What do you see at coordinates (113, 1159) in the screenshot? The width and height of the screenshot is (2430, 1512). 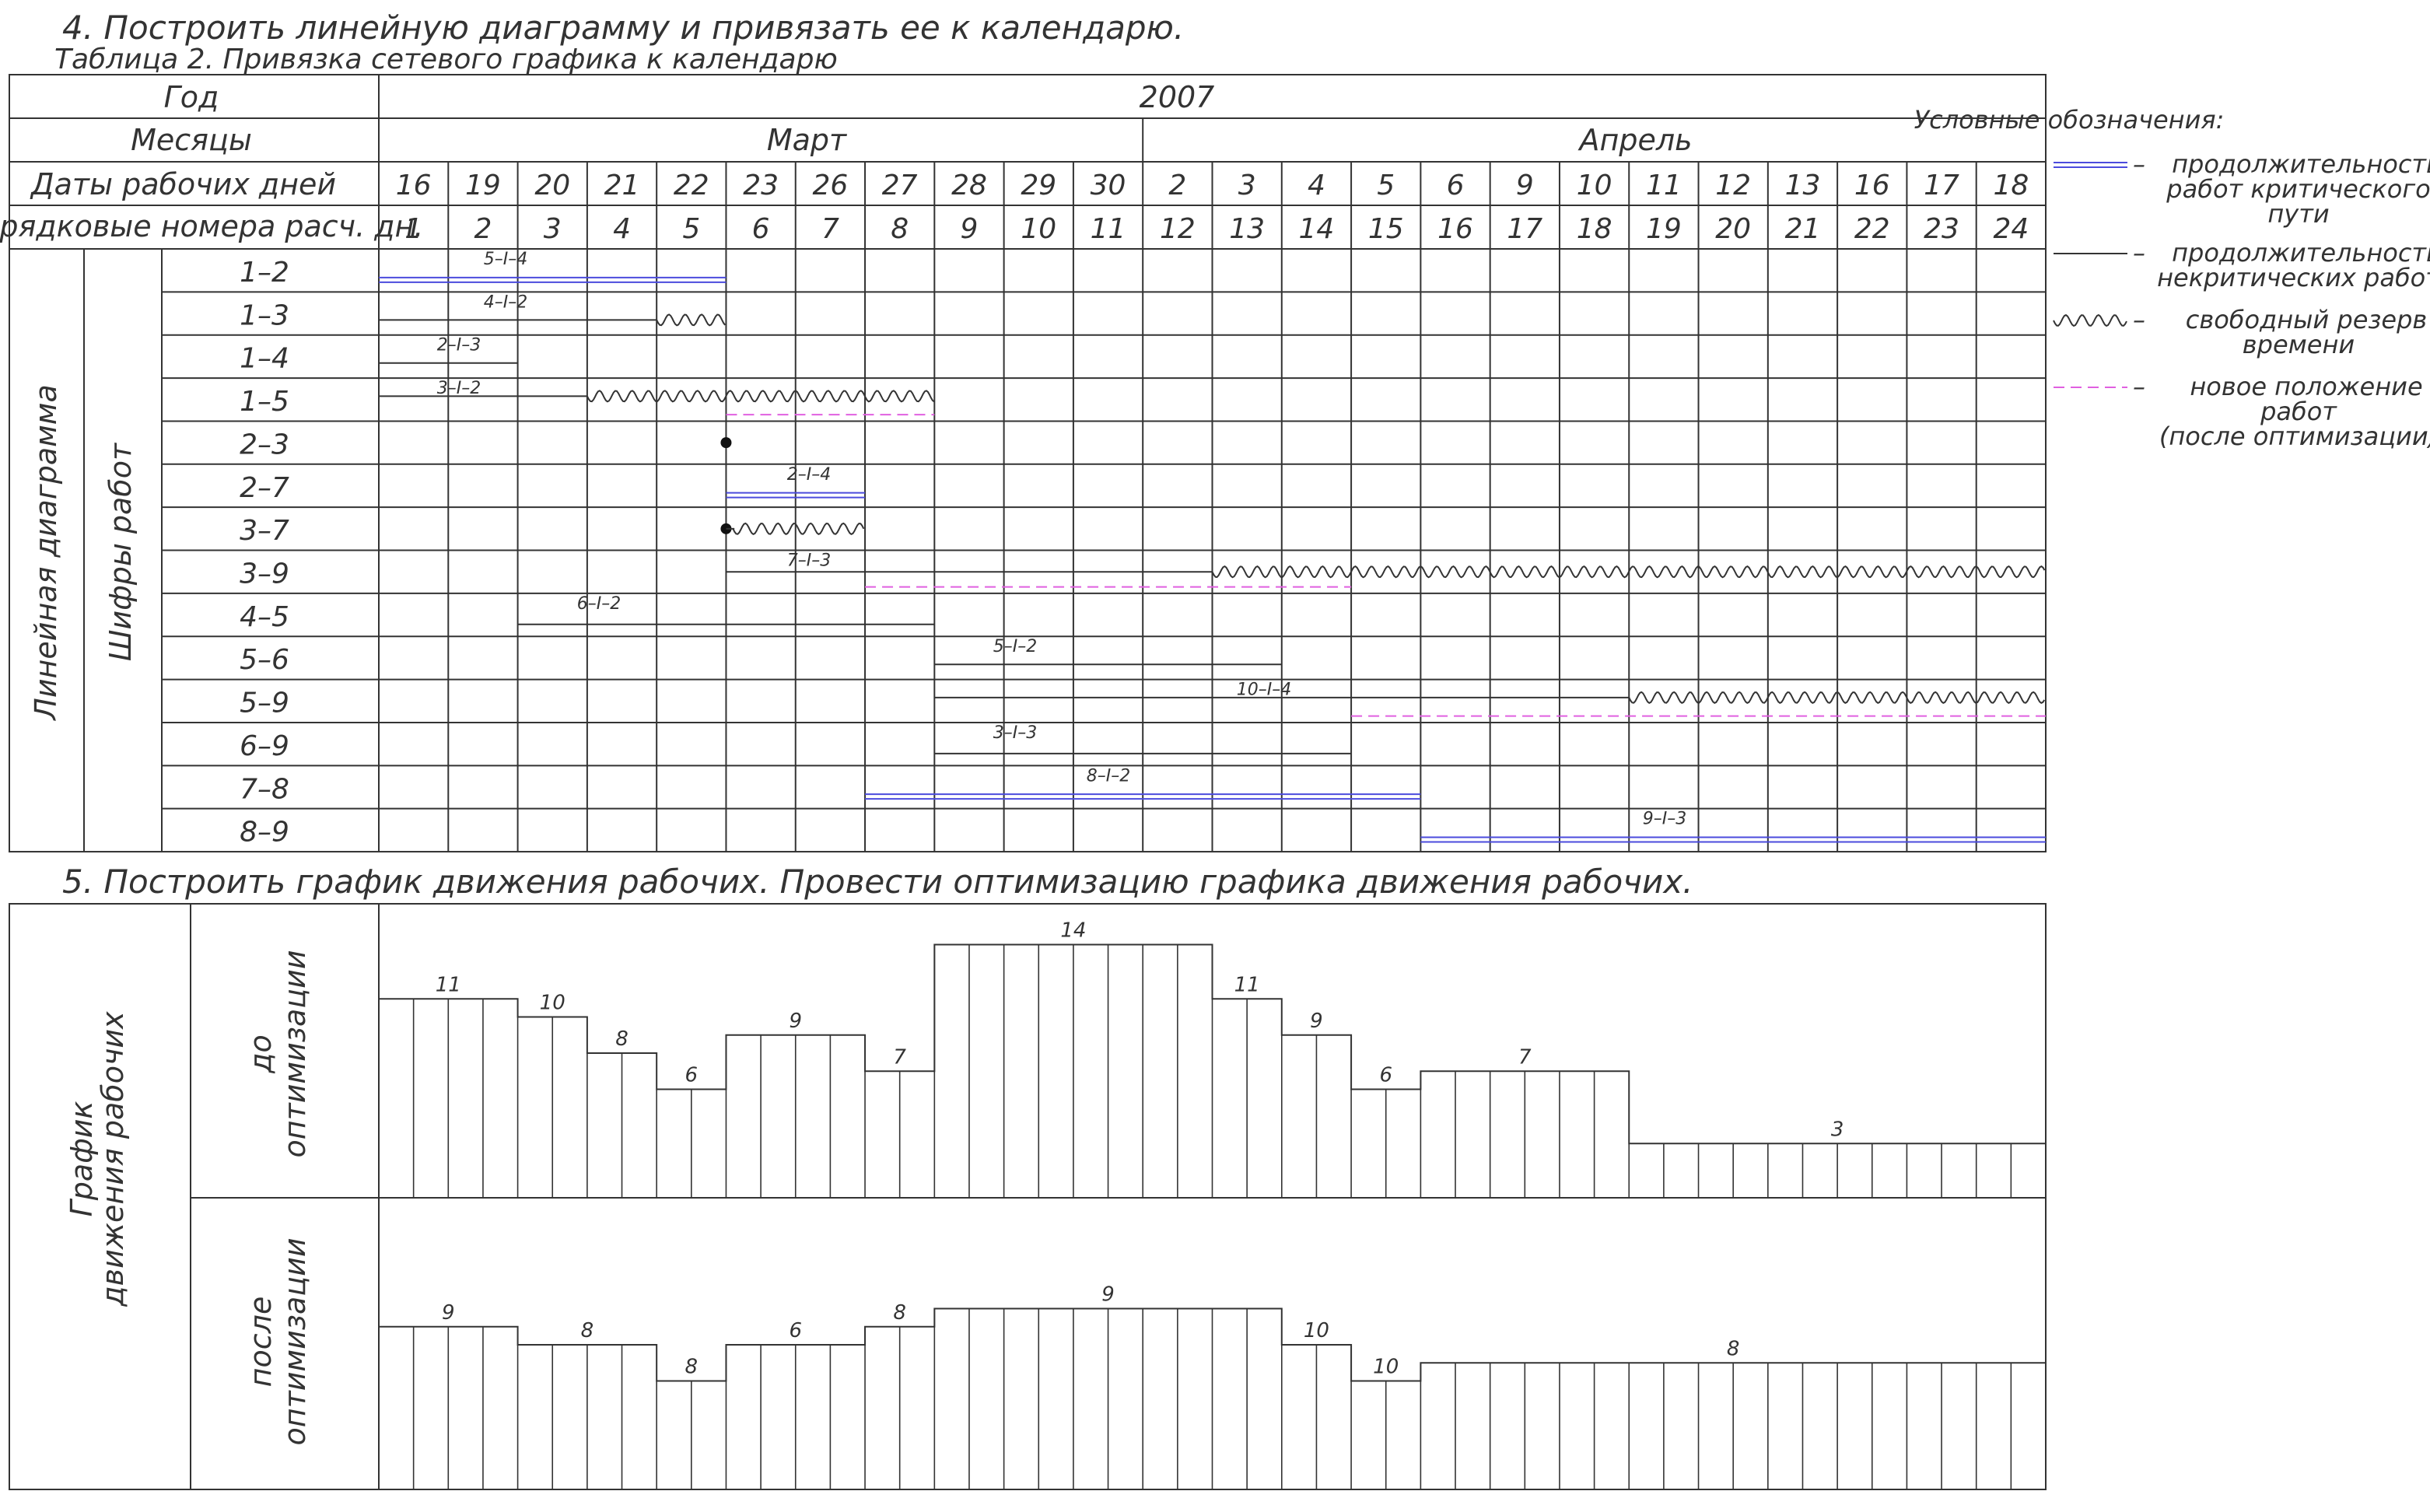 I see `labor-side-label-2: движения рабочих` at bounding box center [113, 1159].